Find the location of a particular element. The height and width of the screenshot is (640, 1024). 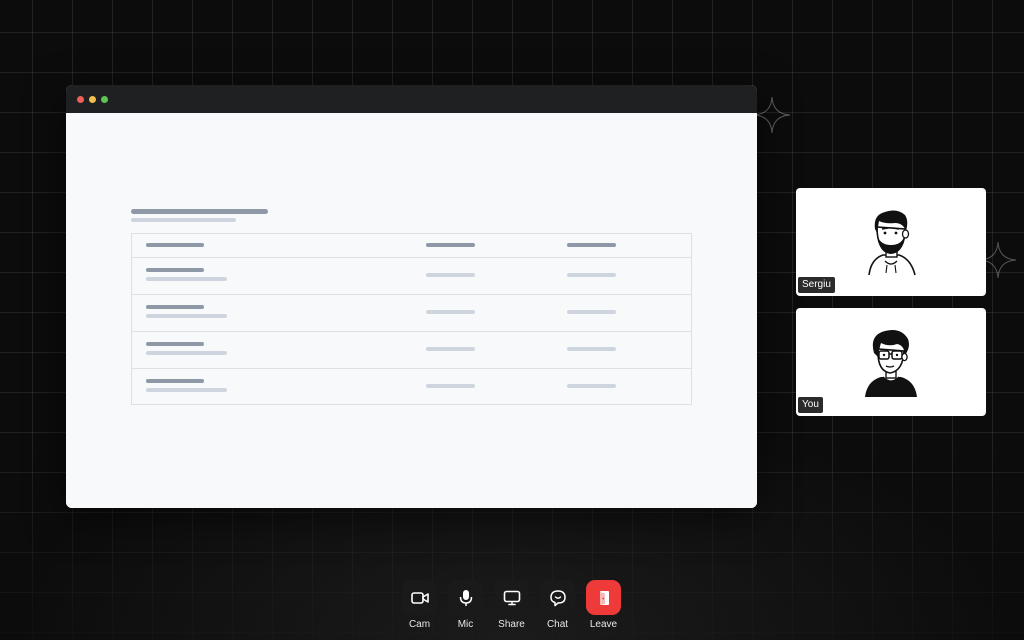

participant-tile-sergiu: Sergiu is located at coordinates (891, 242).